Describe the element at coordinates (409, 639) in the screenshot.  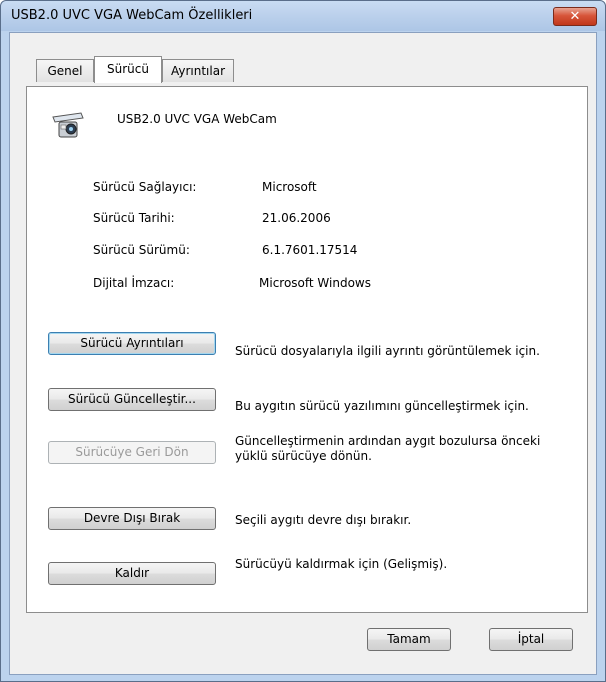
I see `ok-button: Tamam` at that location.